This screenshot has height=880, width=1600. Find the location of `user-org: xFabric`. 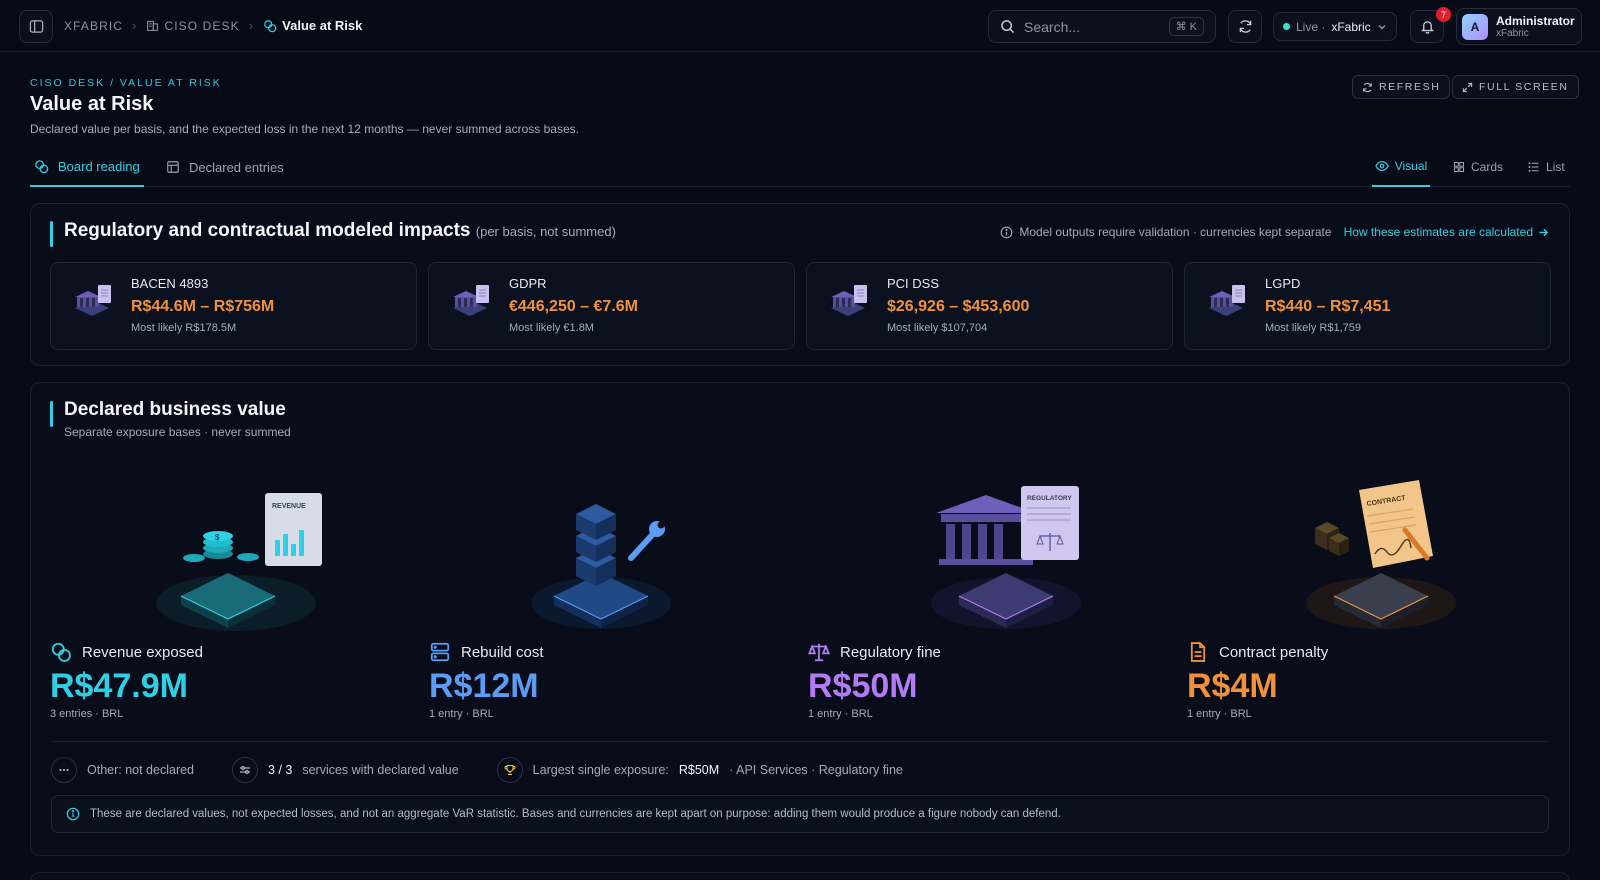

user-org: xFabric is located at coordinates (1512, 33).